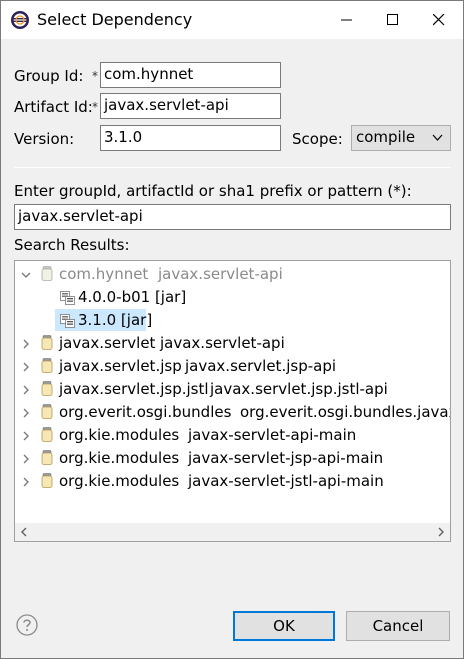  Describe the element at coordinates (132, 297) in the screenshot. I see `version-label: 4.0.0-b01 [jar]` at that location.